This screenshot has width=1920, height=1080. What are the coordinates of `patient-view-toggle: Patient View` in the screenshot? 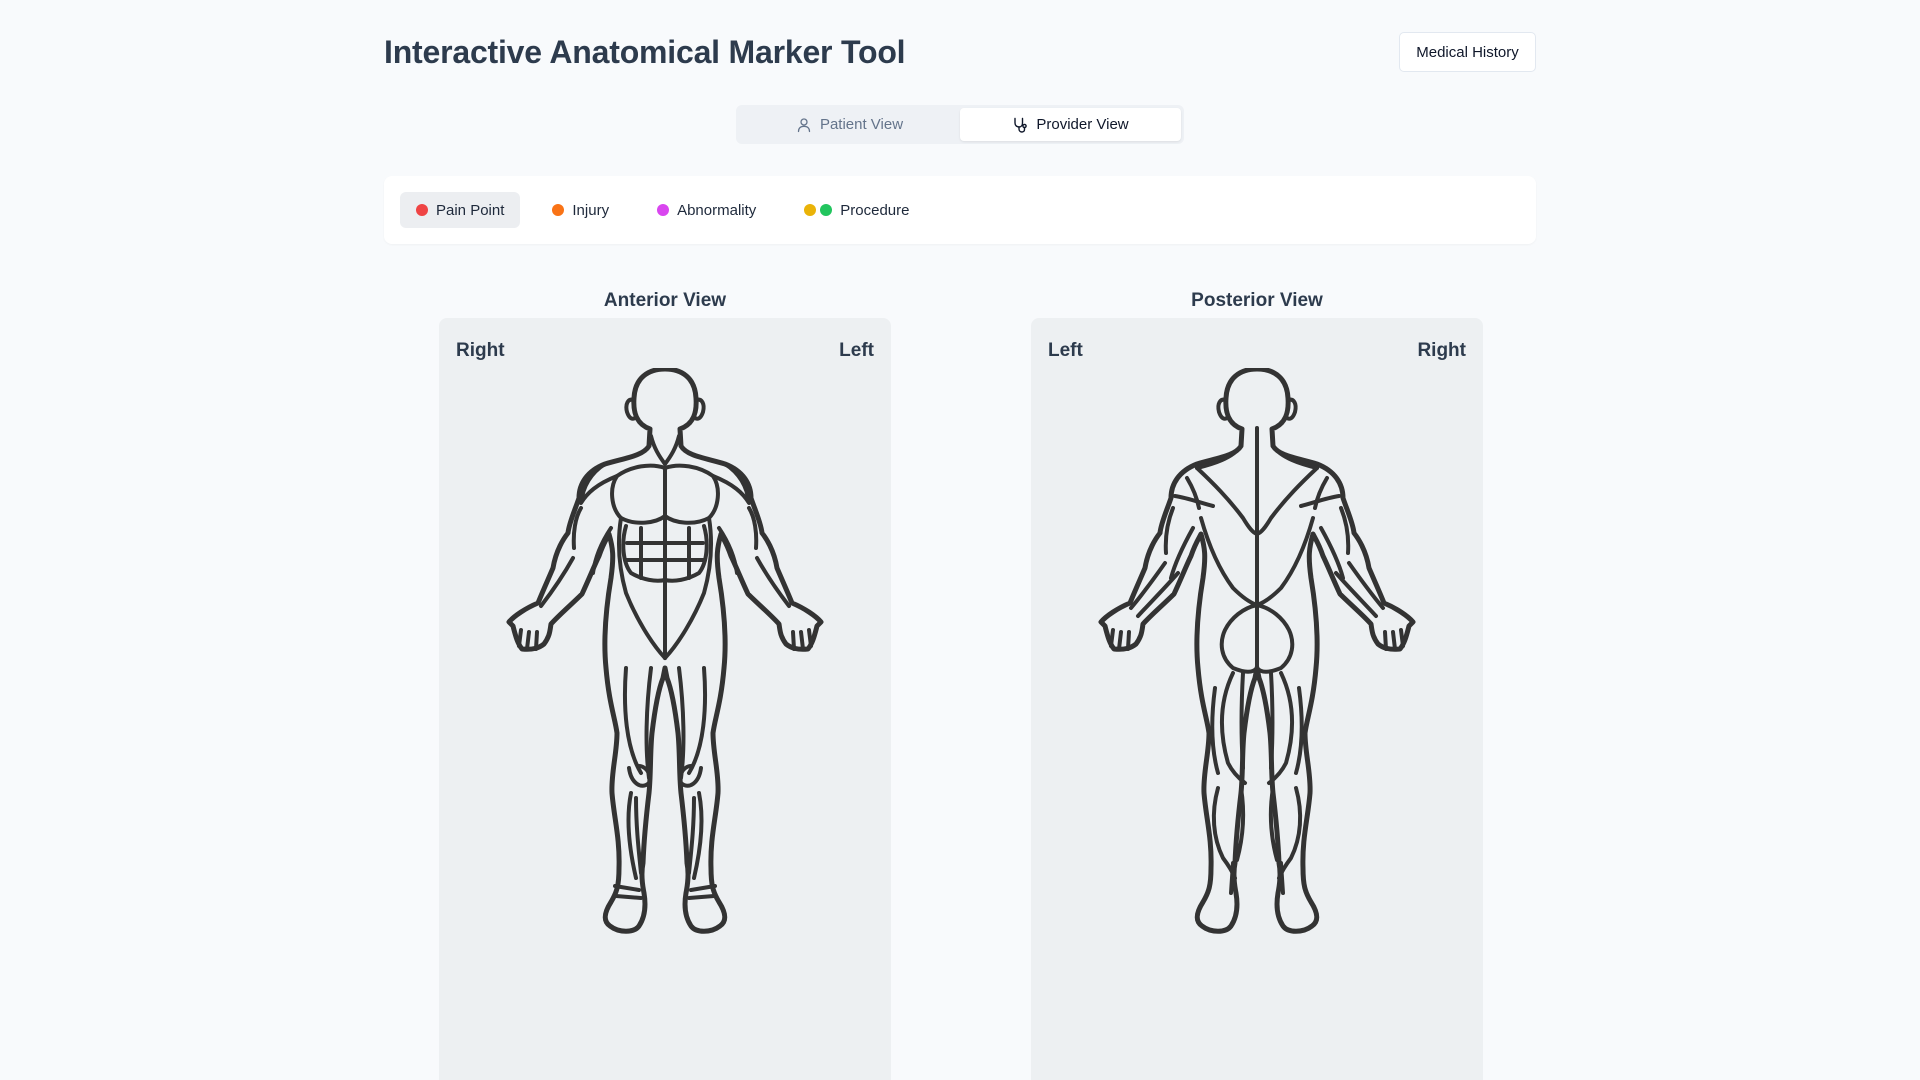 It's located at (849, 124).